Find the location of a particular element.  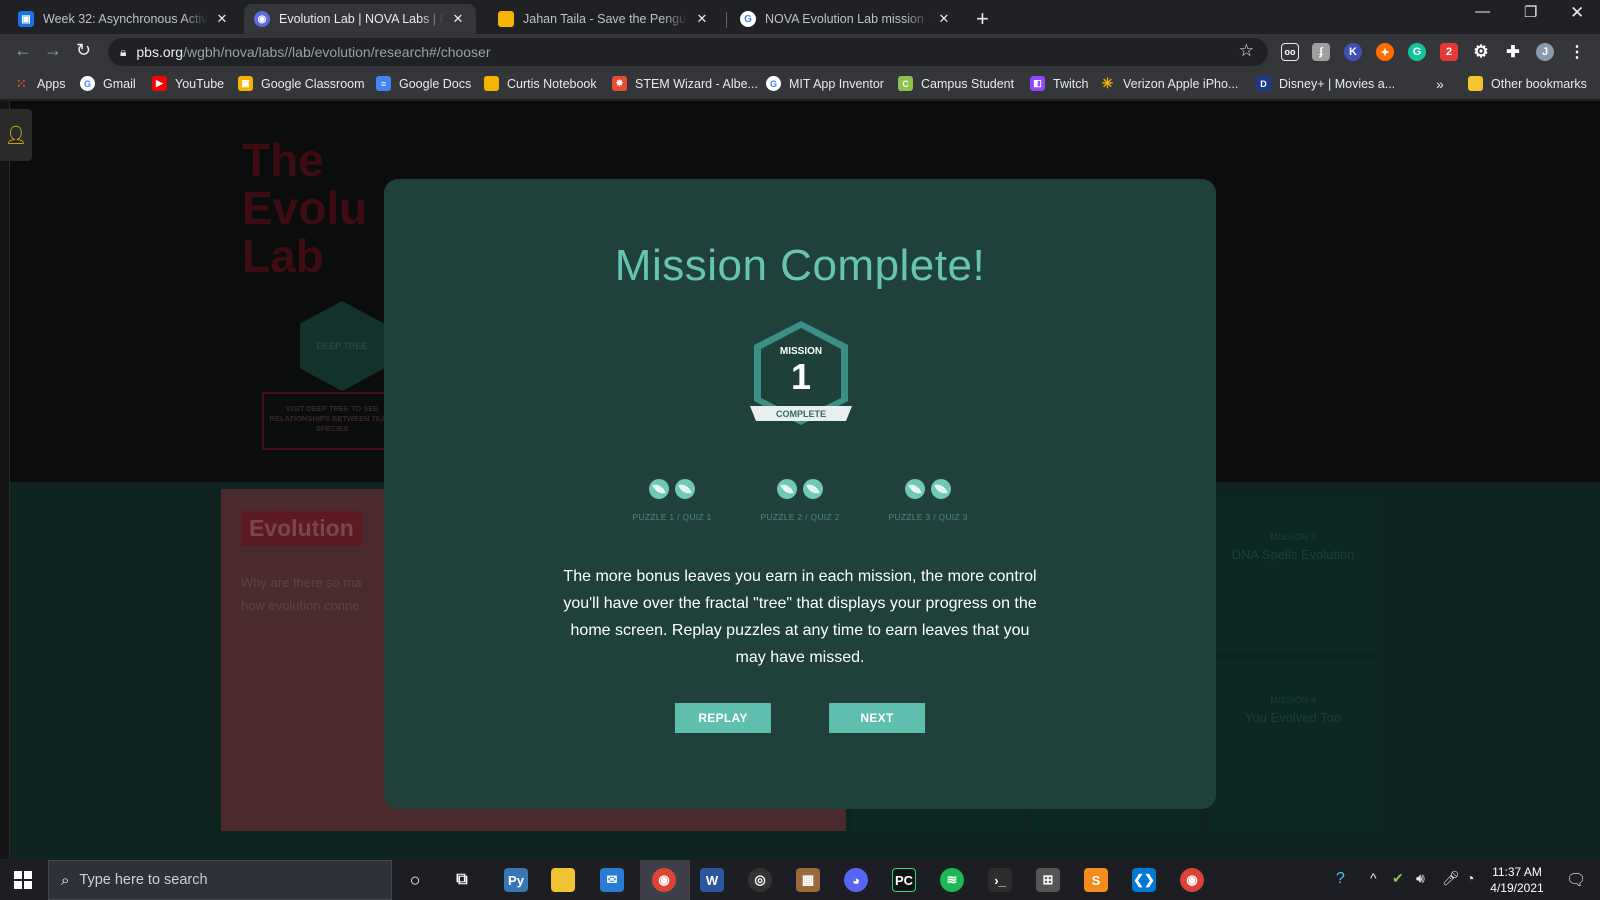

bookmark-gmail: G Gmail is located at coordinates (108, 83).